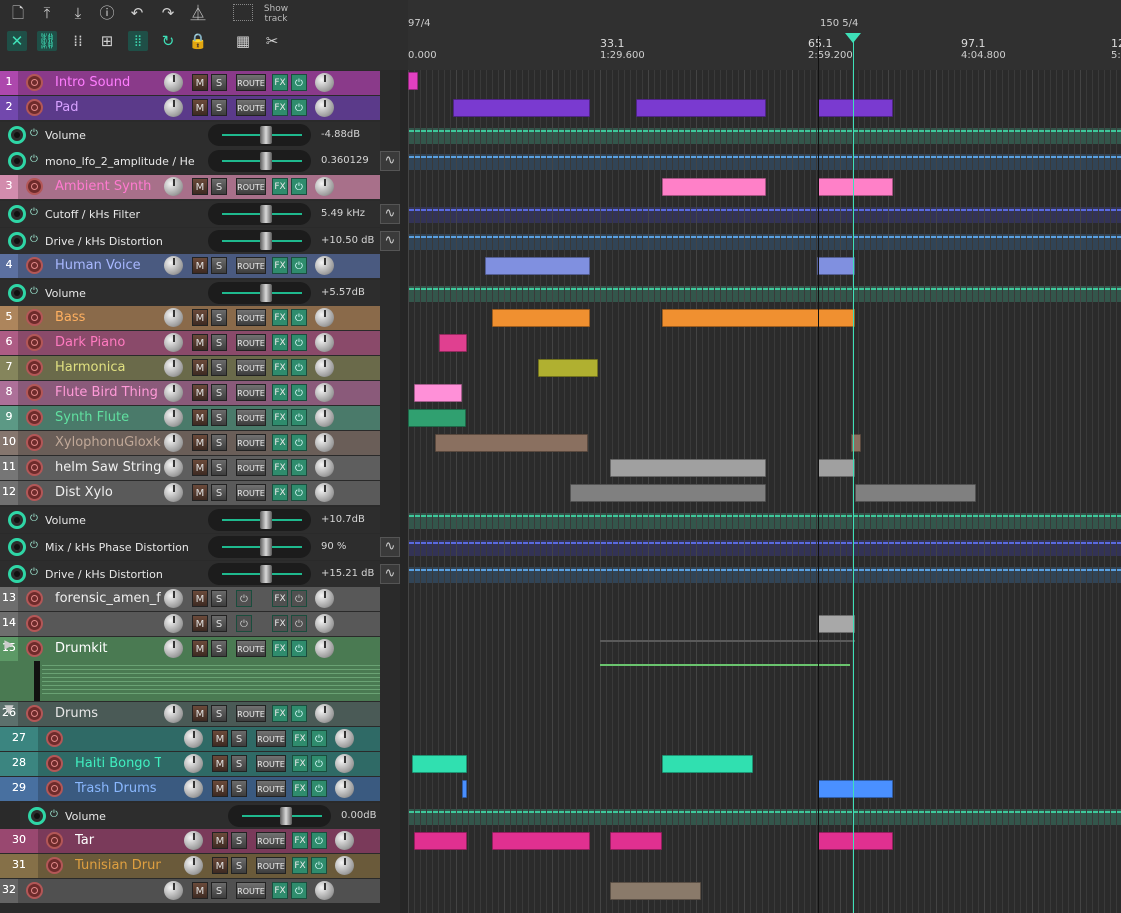 The width and height of the screenshot is (1121, 913). I want to click on envelope-fader-thumb, so click(266, 293).